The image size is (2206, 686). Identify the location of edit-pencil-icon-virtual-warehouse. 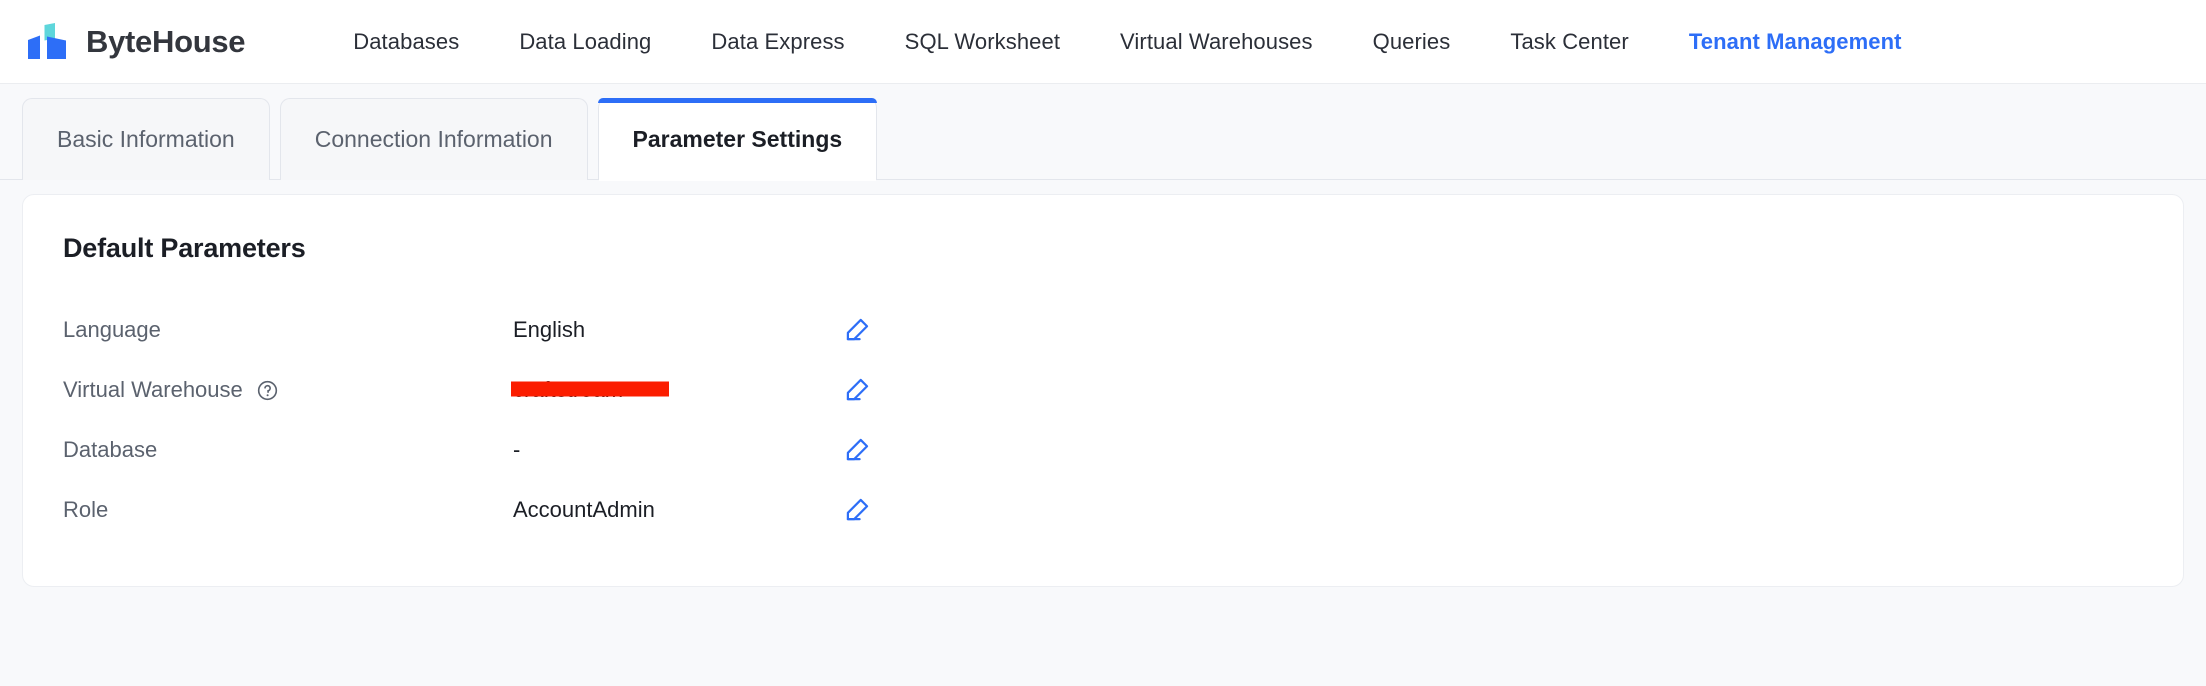
(857, 390).